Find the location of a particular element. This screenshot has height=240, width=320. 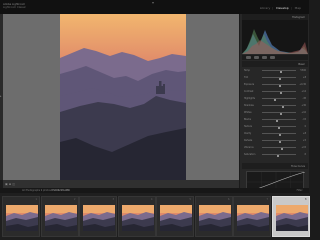

top-panel-toggle-icon: ▾ is located at coordinates (153, 2).